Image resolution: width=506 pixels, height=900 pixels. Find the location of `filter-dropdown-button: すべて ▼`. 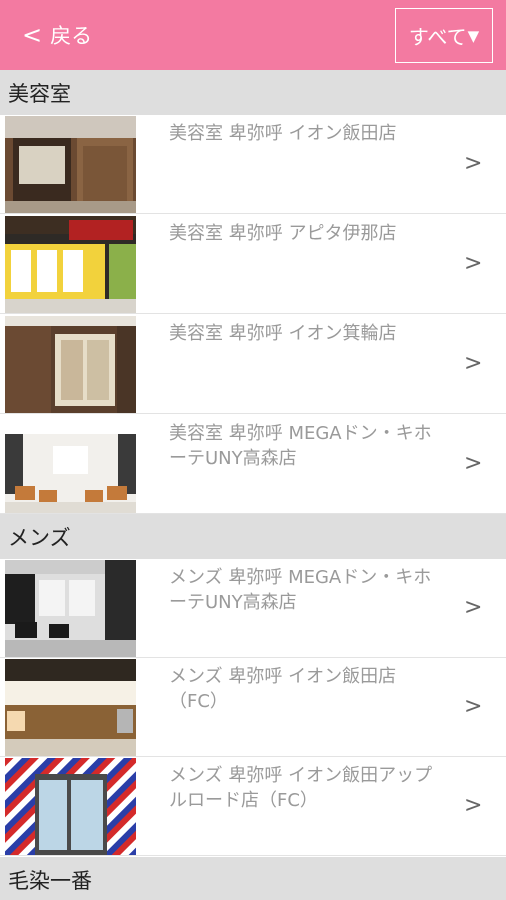

filter-dropdown-button: すべて ▼ is located at coordinates (444, 35).